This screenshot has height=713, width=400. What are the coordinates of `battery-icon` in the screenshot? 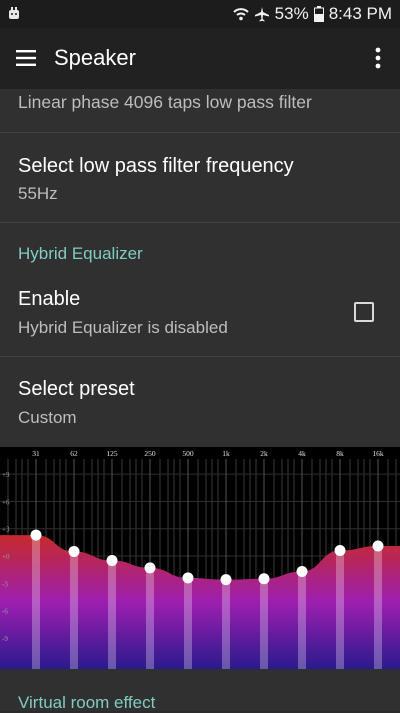 It's located at (318, 14).